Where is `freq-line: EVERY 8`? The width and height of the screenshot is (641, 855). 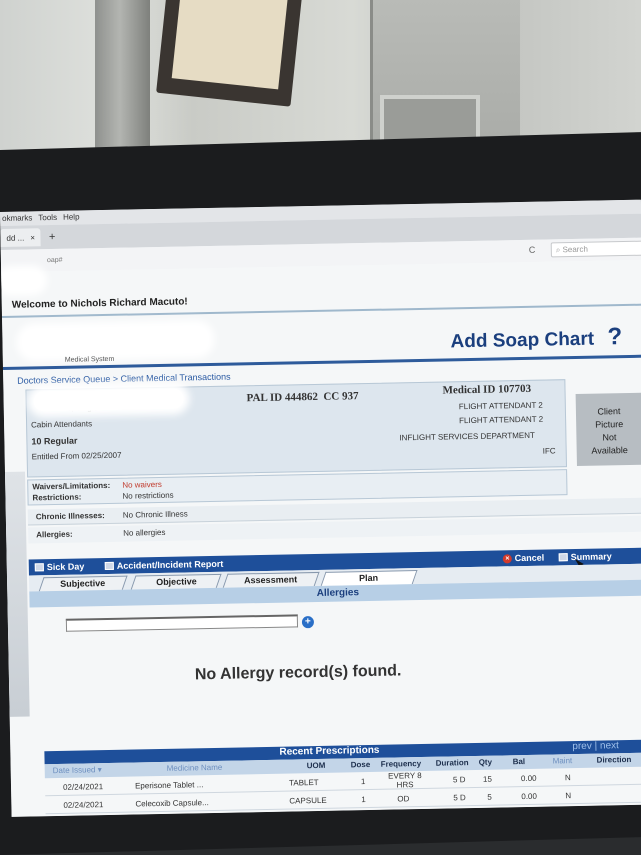
freq-line: EVERY 8 is located at coordinates (405, 776).